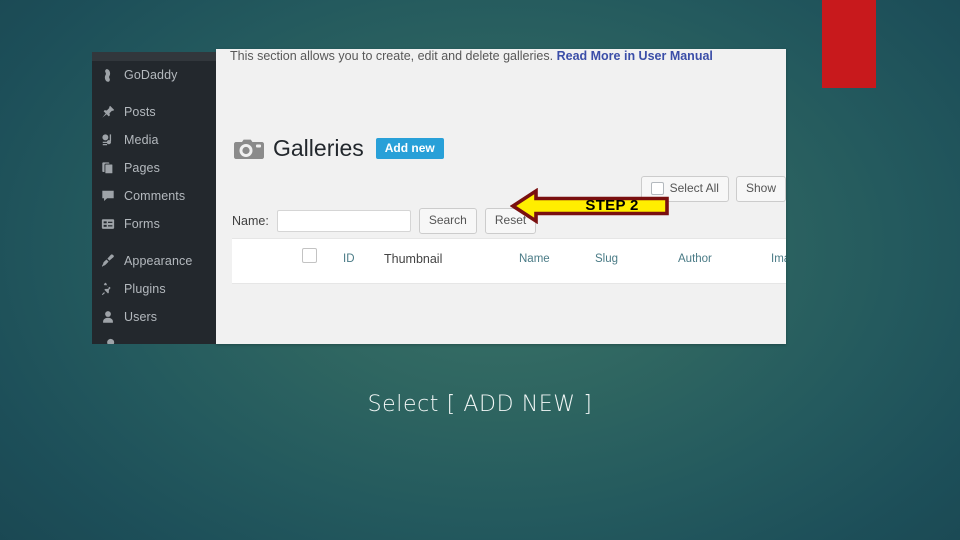 The image size is (960, 540). What do you see at coordinates (107, 75) in the screenshot?
I see `godaddy-icon` at bounding box center [107, 75].